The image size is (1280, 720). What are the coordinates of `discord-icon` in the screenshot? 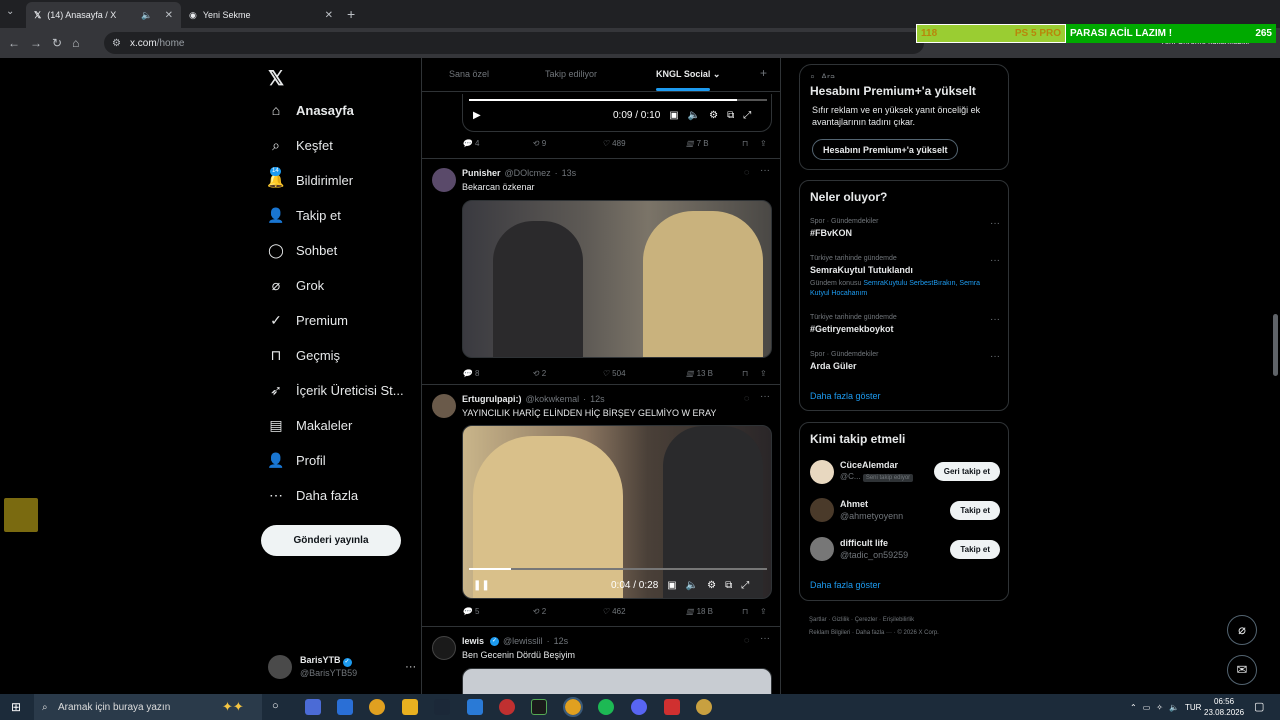 It's located at (639, 707).